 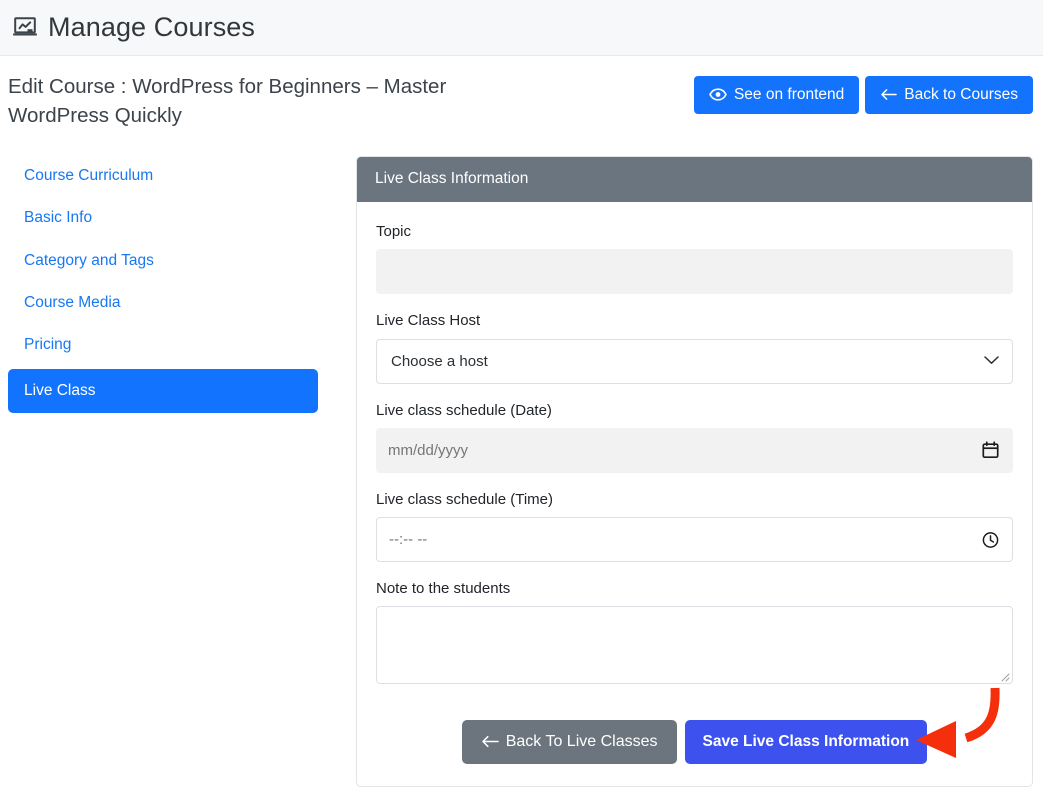 I want to click on sidebar-item-live-class: Live Class, so click(x=163, y=391).